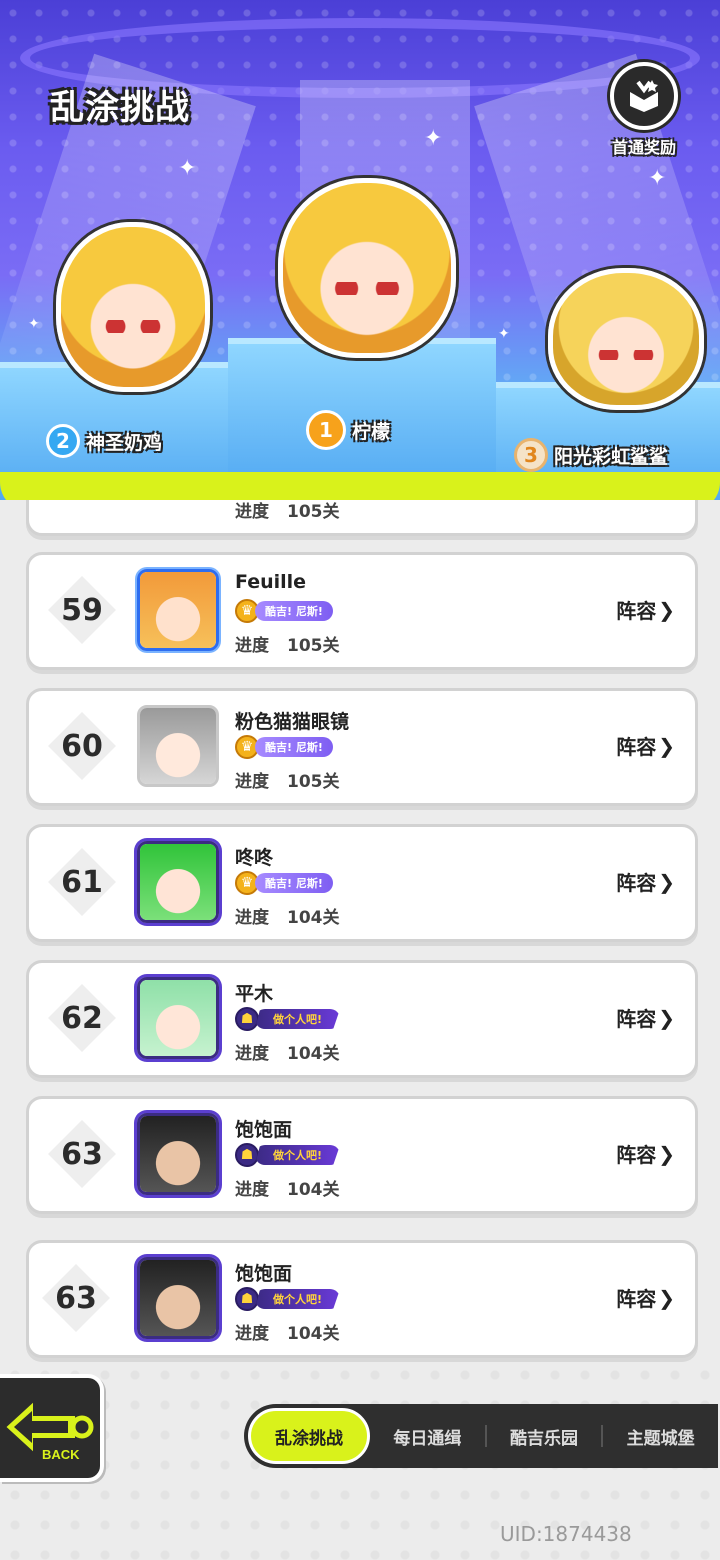 The height and width of the screenshot is (1560, 720). I want to click on bottom-tab-bar: 乱涂挑战 每日通缉 酷吉乐园 主题城堡, so click(481, 1436).